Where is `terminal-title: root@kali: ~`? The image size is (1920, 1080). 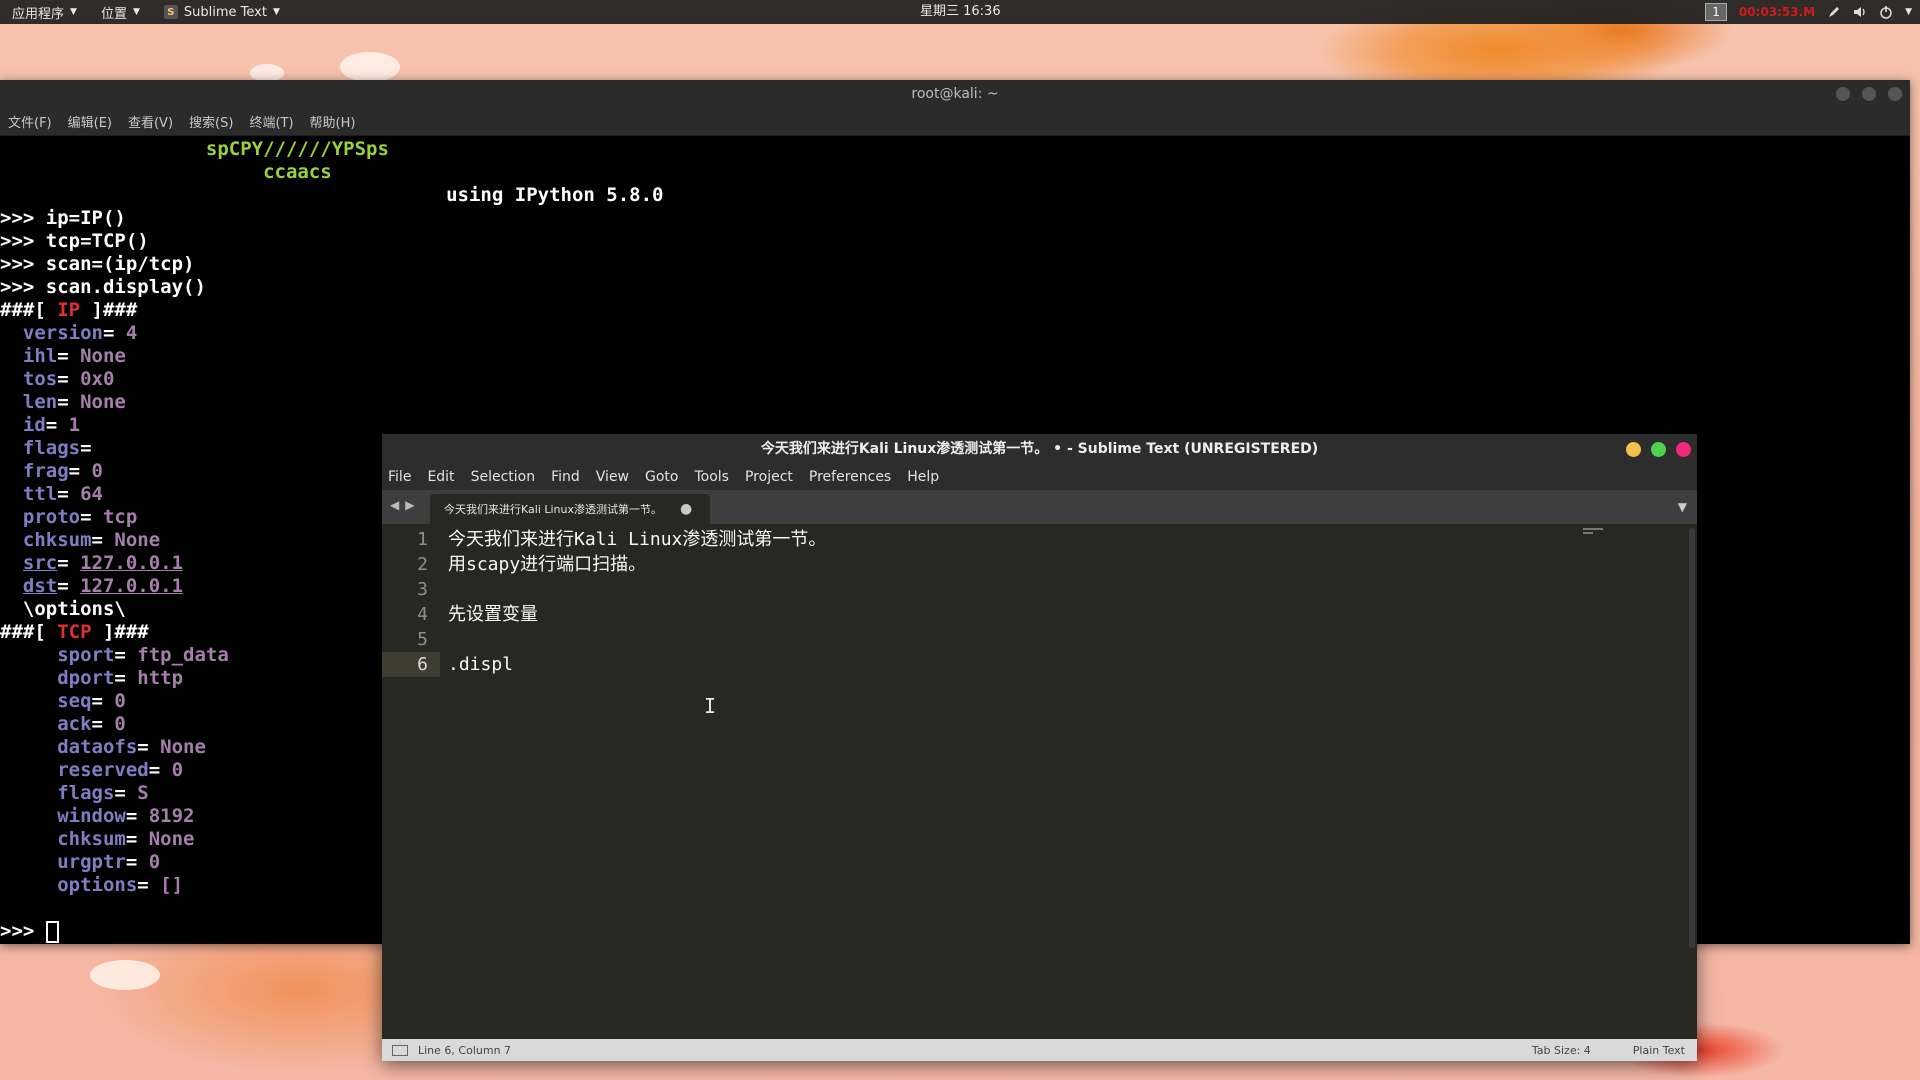 terminal-title: root@kali: ~ is located at coordinates (955, 94).